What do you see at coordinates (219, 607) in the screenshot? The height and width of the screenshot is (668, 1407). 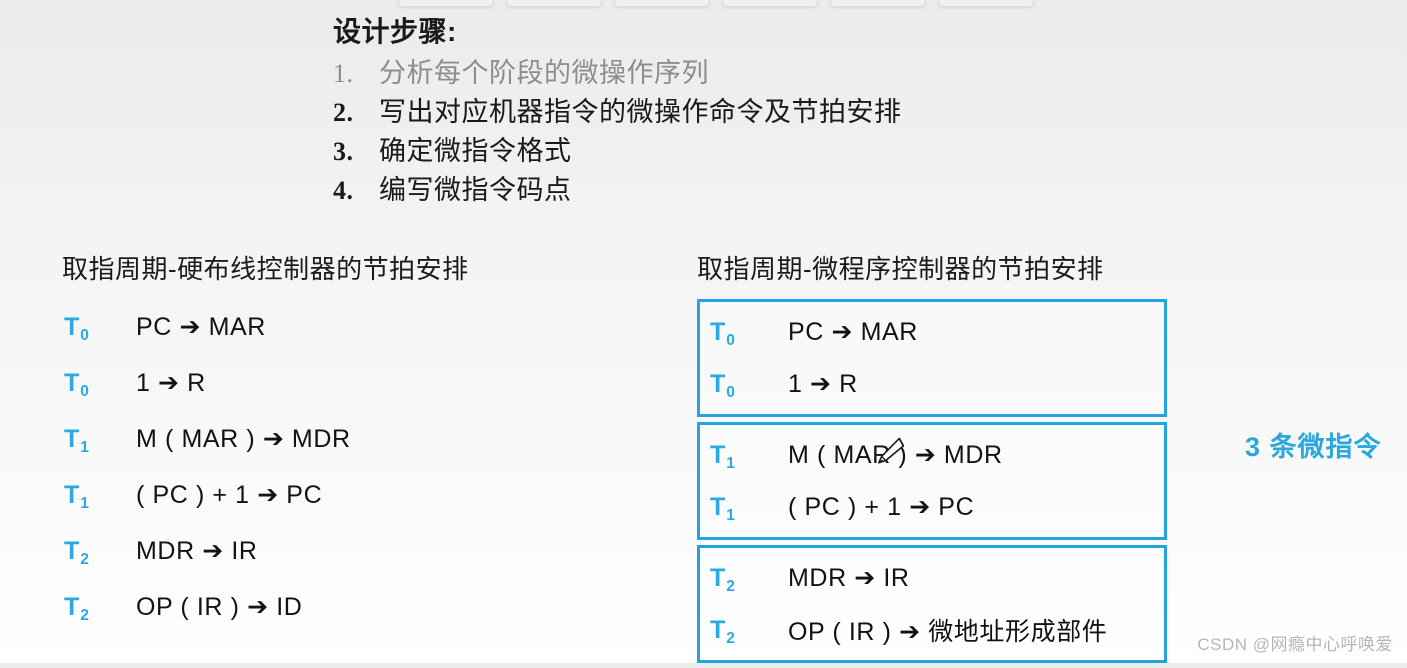 I see `micro-operation-text: OP ( IR ) ➔ ID` at bounding box center [219, 607].